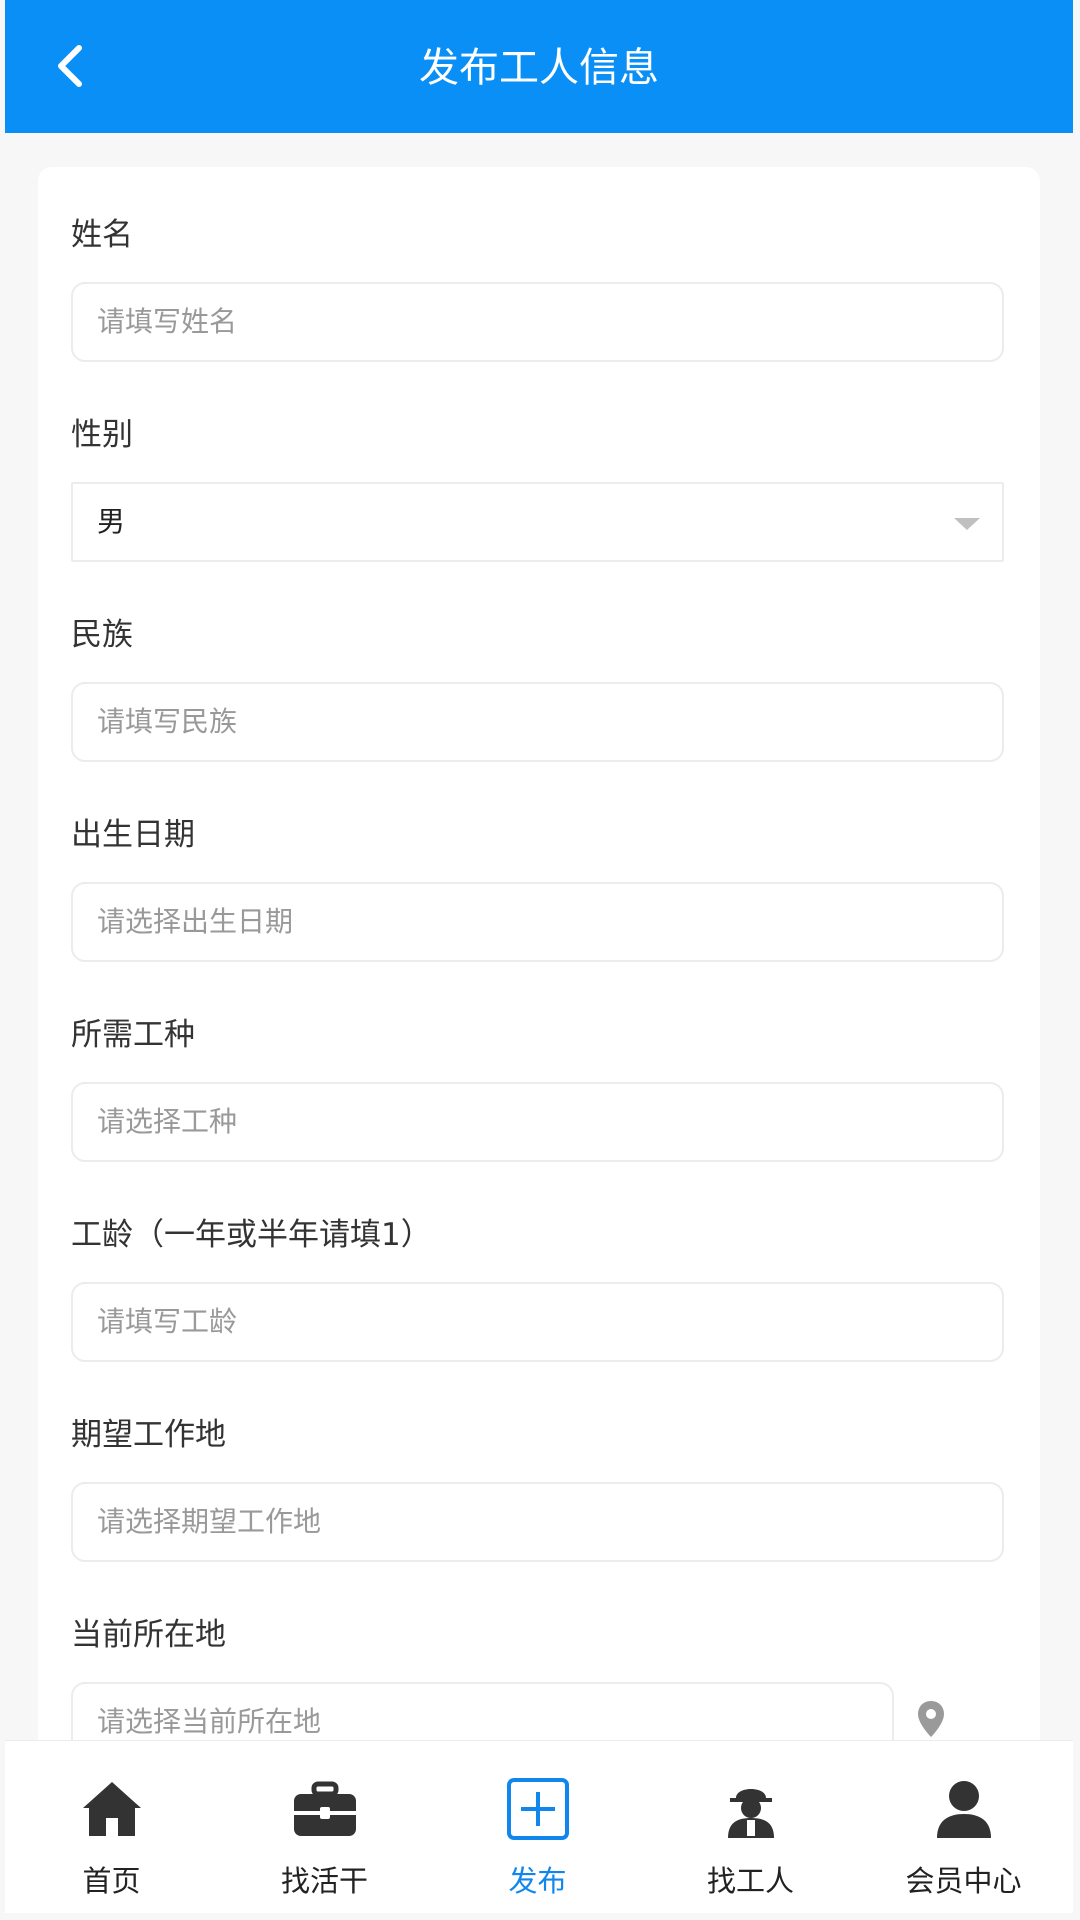 Image resolution: width=1080 pixels, height=1920 pixels. What do you see at coordinates (967, 524) in the screenshot?
I see `chevron-down-icon` at bounding box center [967, 524].